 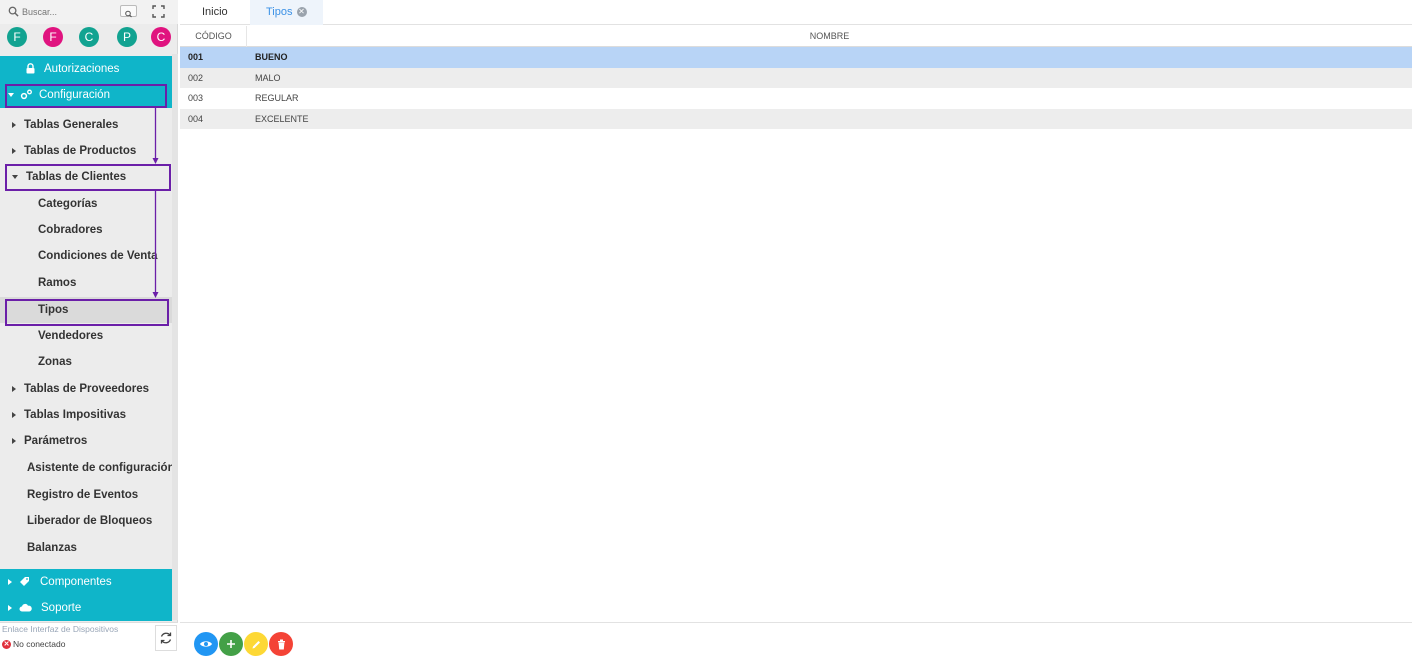 I want to click on user-avatars: F F C P C, so click(x=89, y=39).